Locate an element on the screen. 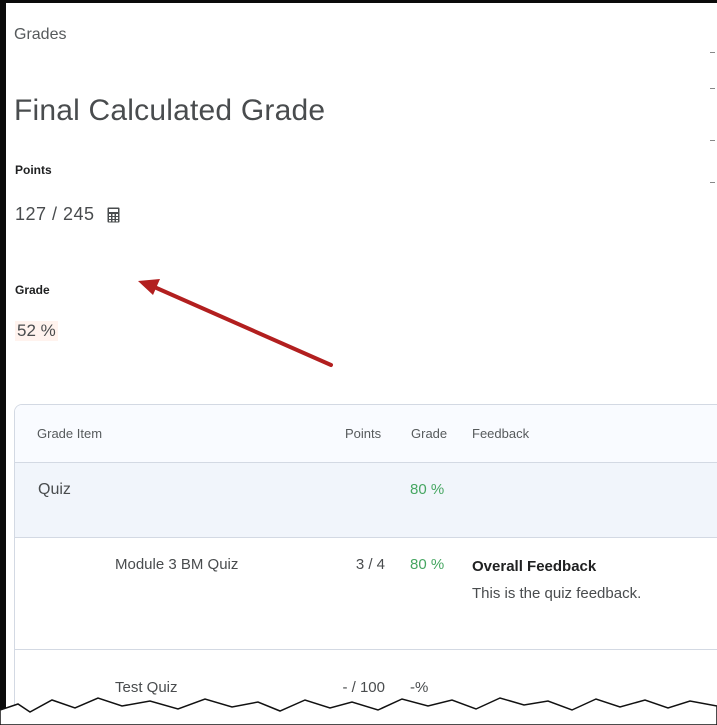 The image size is (717, 725). grade-item-name: Module 3 BM Quiz is located at coordinates (168, 593).